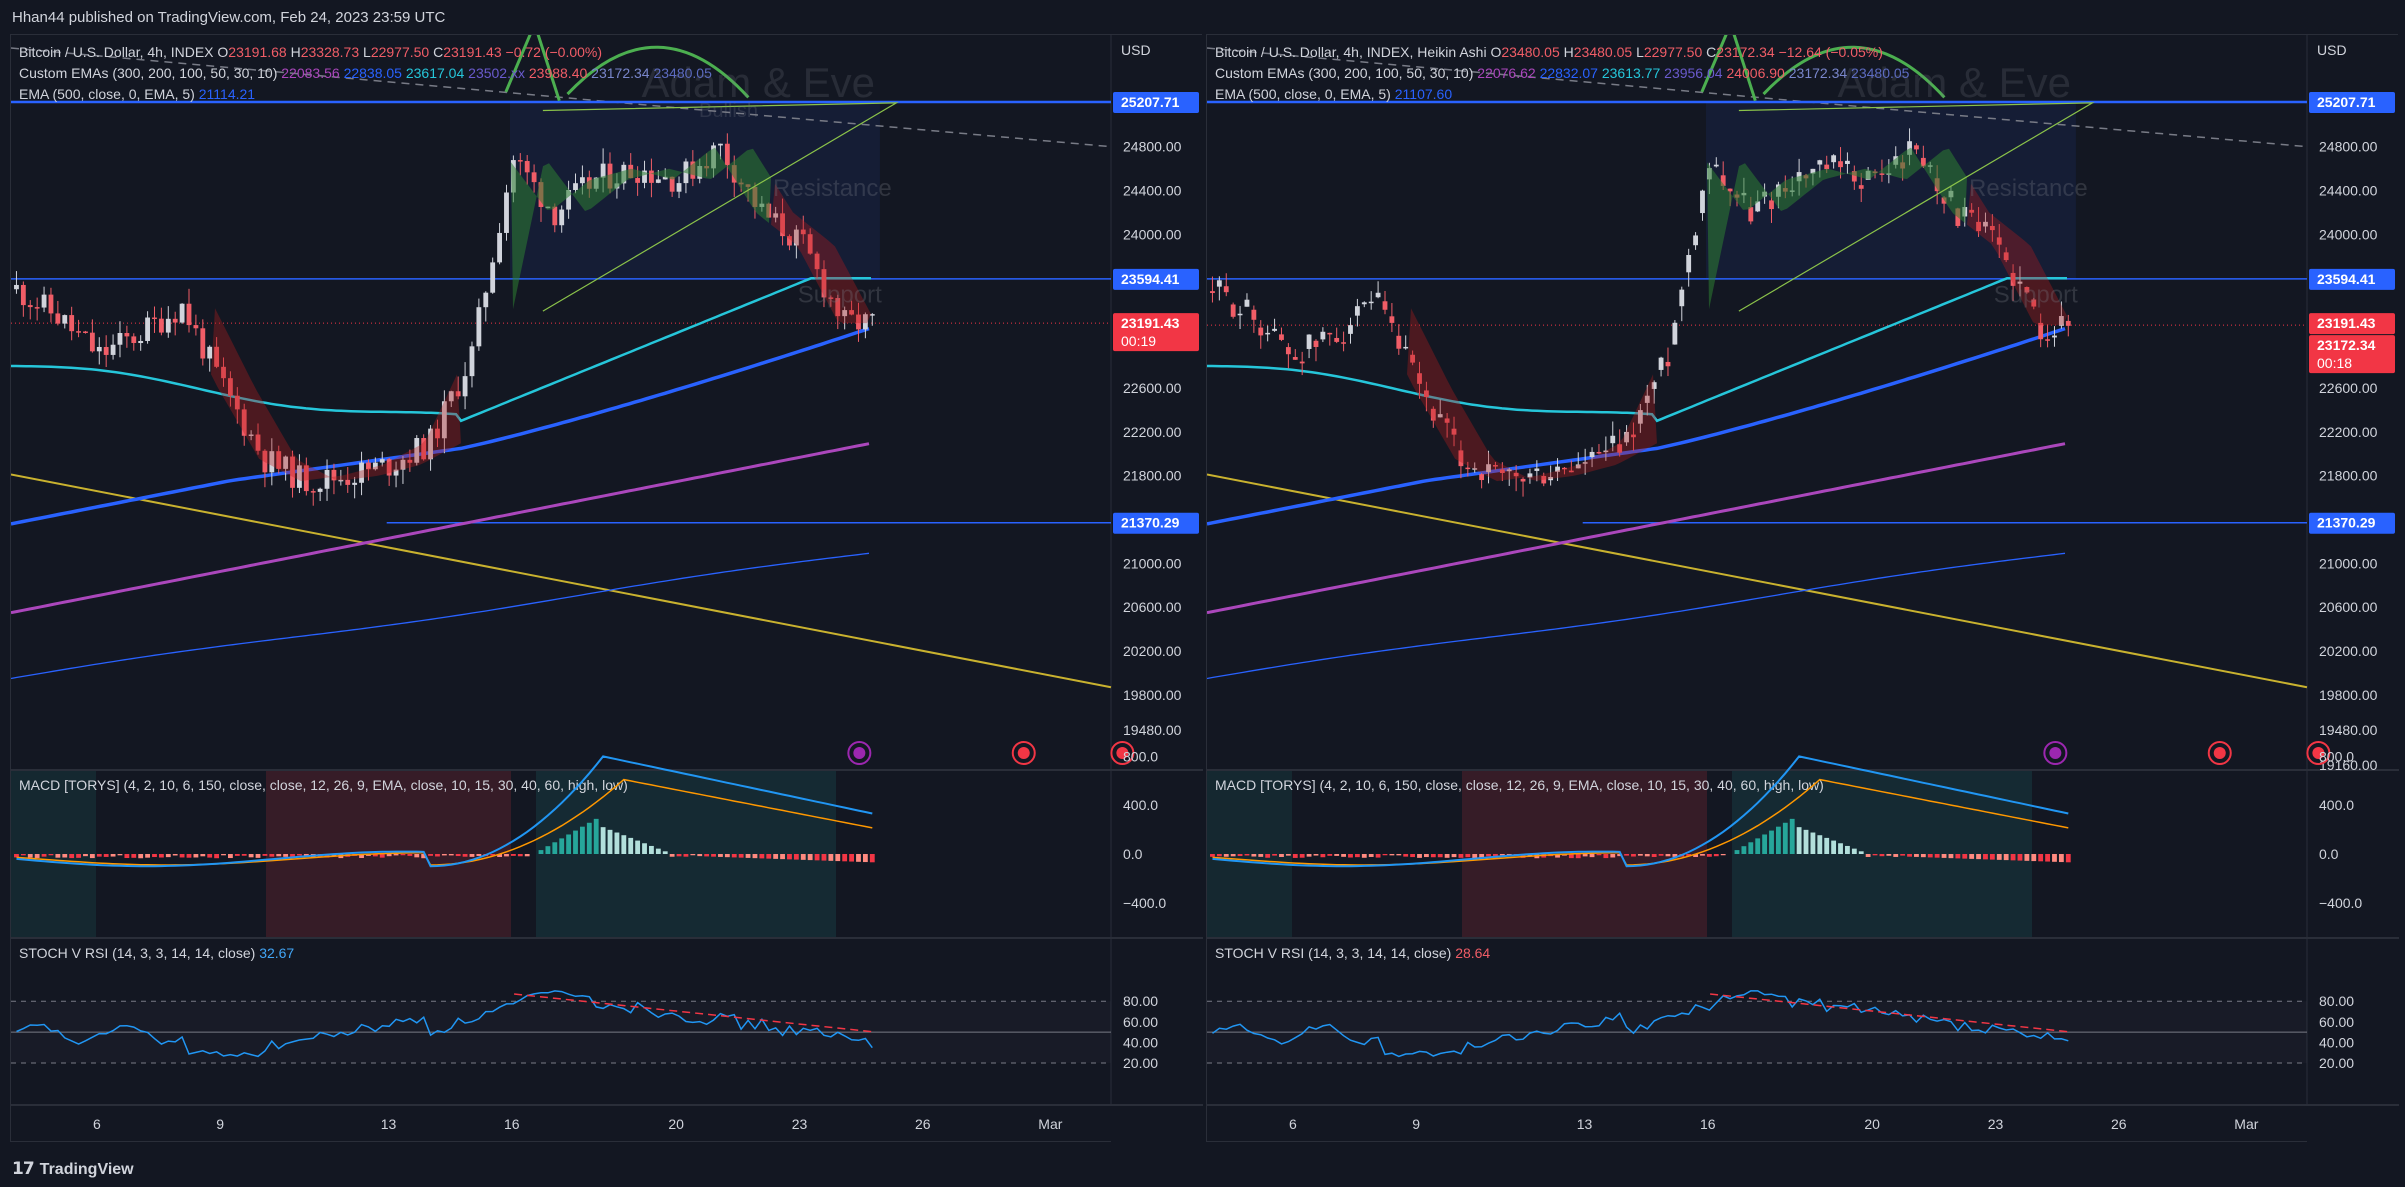 The image size is (2405, 1187). Describe the element at coordinates (73, 1169) in the screenshot. I see `tradingview-brand: 𝟭𝟳 TradingView` at that location.